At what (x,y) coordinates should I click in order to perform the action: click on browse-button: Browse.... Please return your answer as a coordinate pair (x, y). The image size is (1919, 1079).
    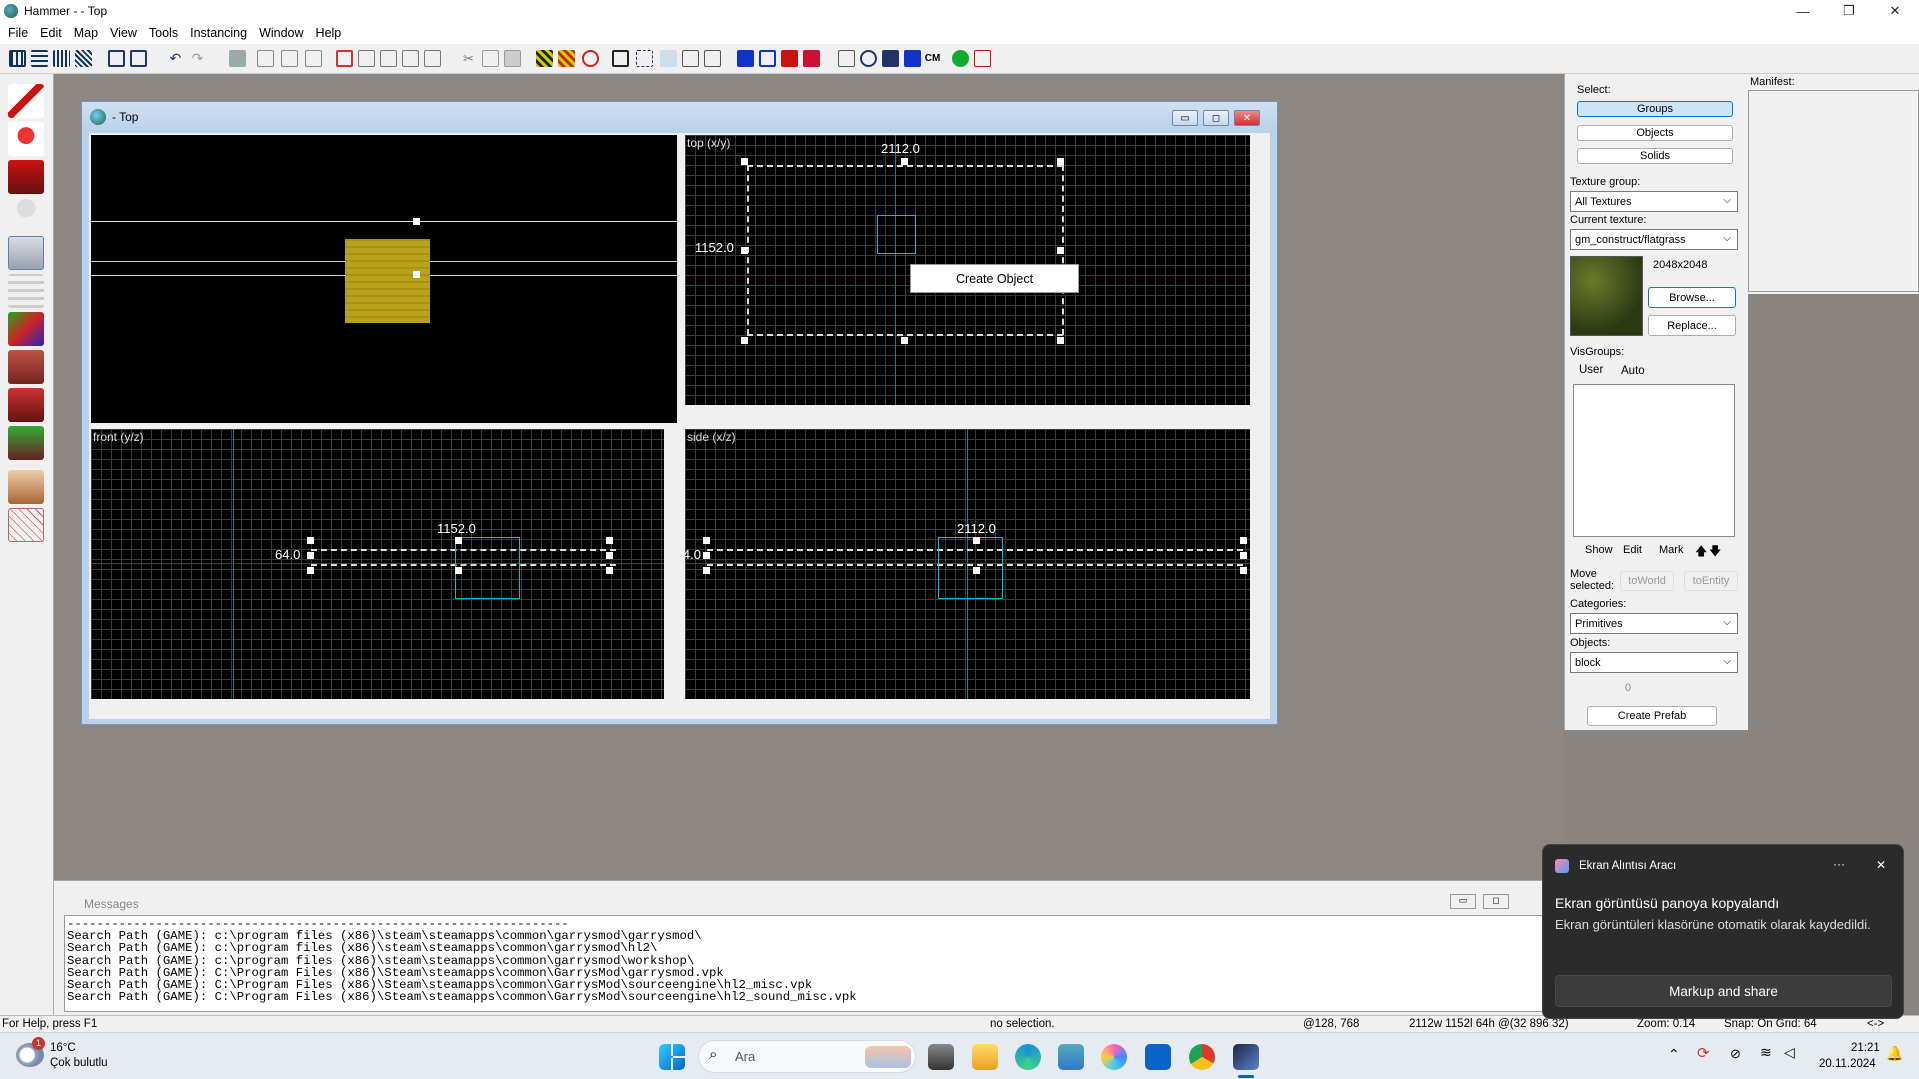
    Looking at the image, I should click on (1692, 297).